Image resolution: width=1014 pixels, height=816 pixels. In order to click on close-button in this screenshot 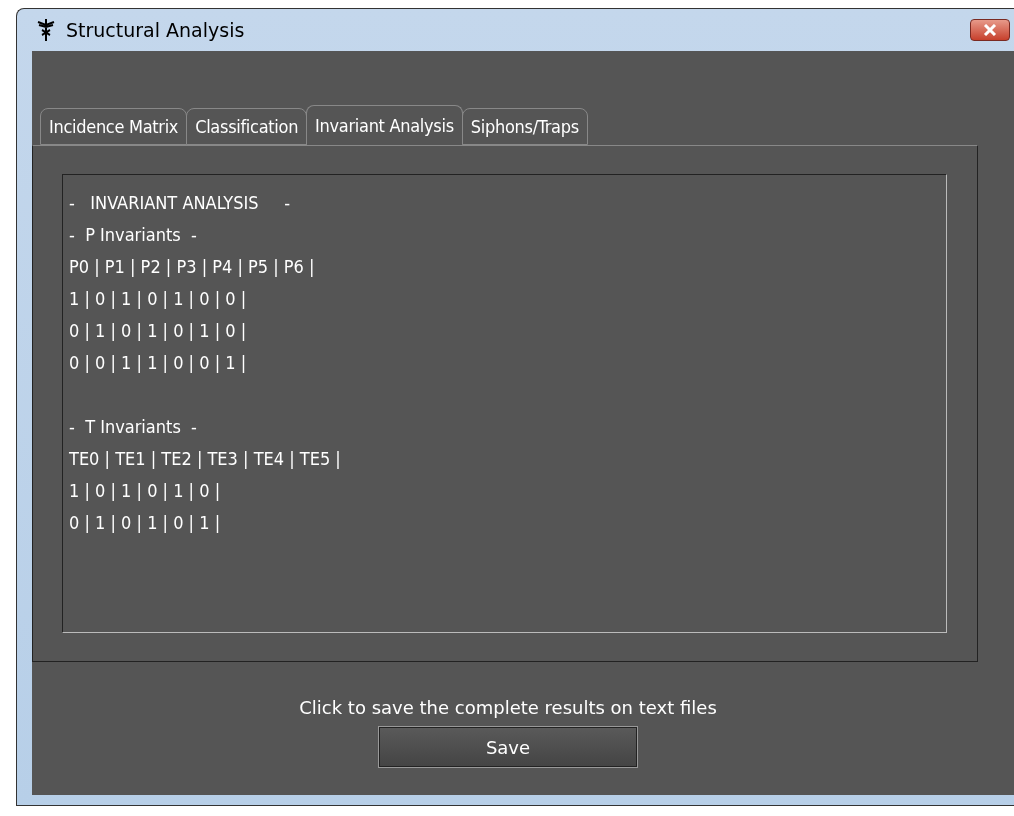, I will do `click(990, 30)`.